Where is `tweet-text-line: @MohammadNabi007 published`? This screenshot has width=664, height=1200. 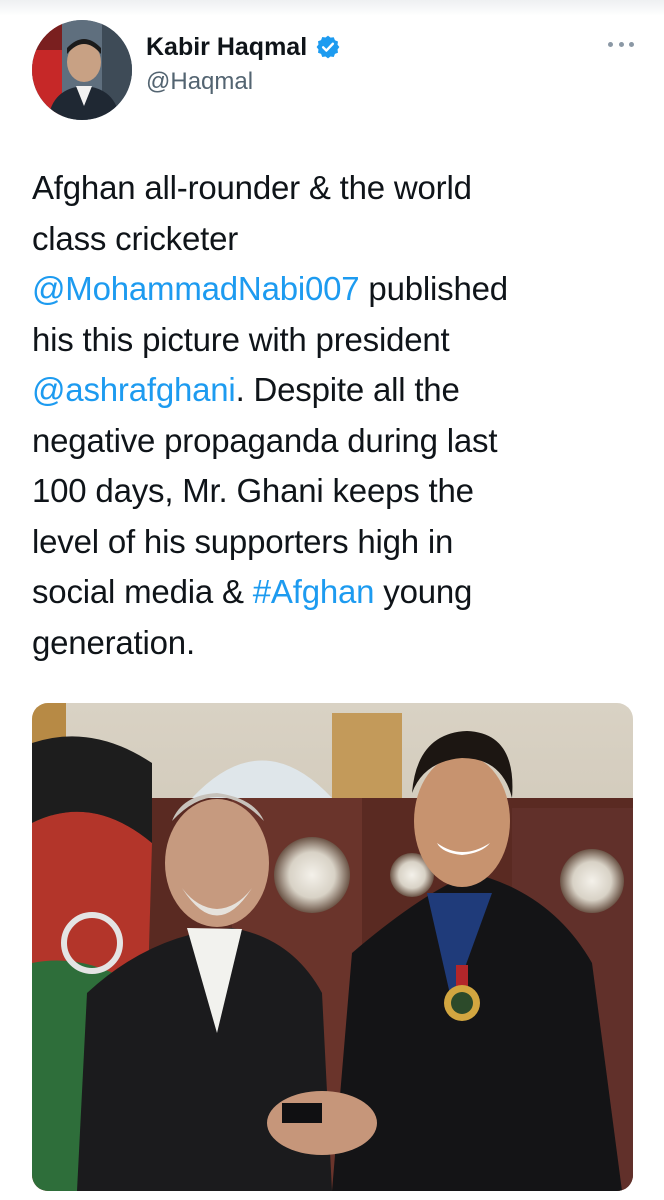 tweet-text-line: @MohammadNabi007 published is located at coordinates (337, 289).